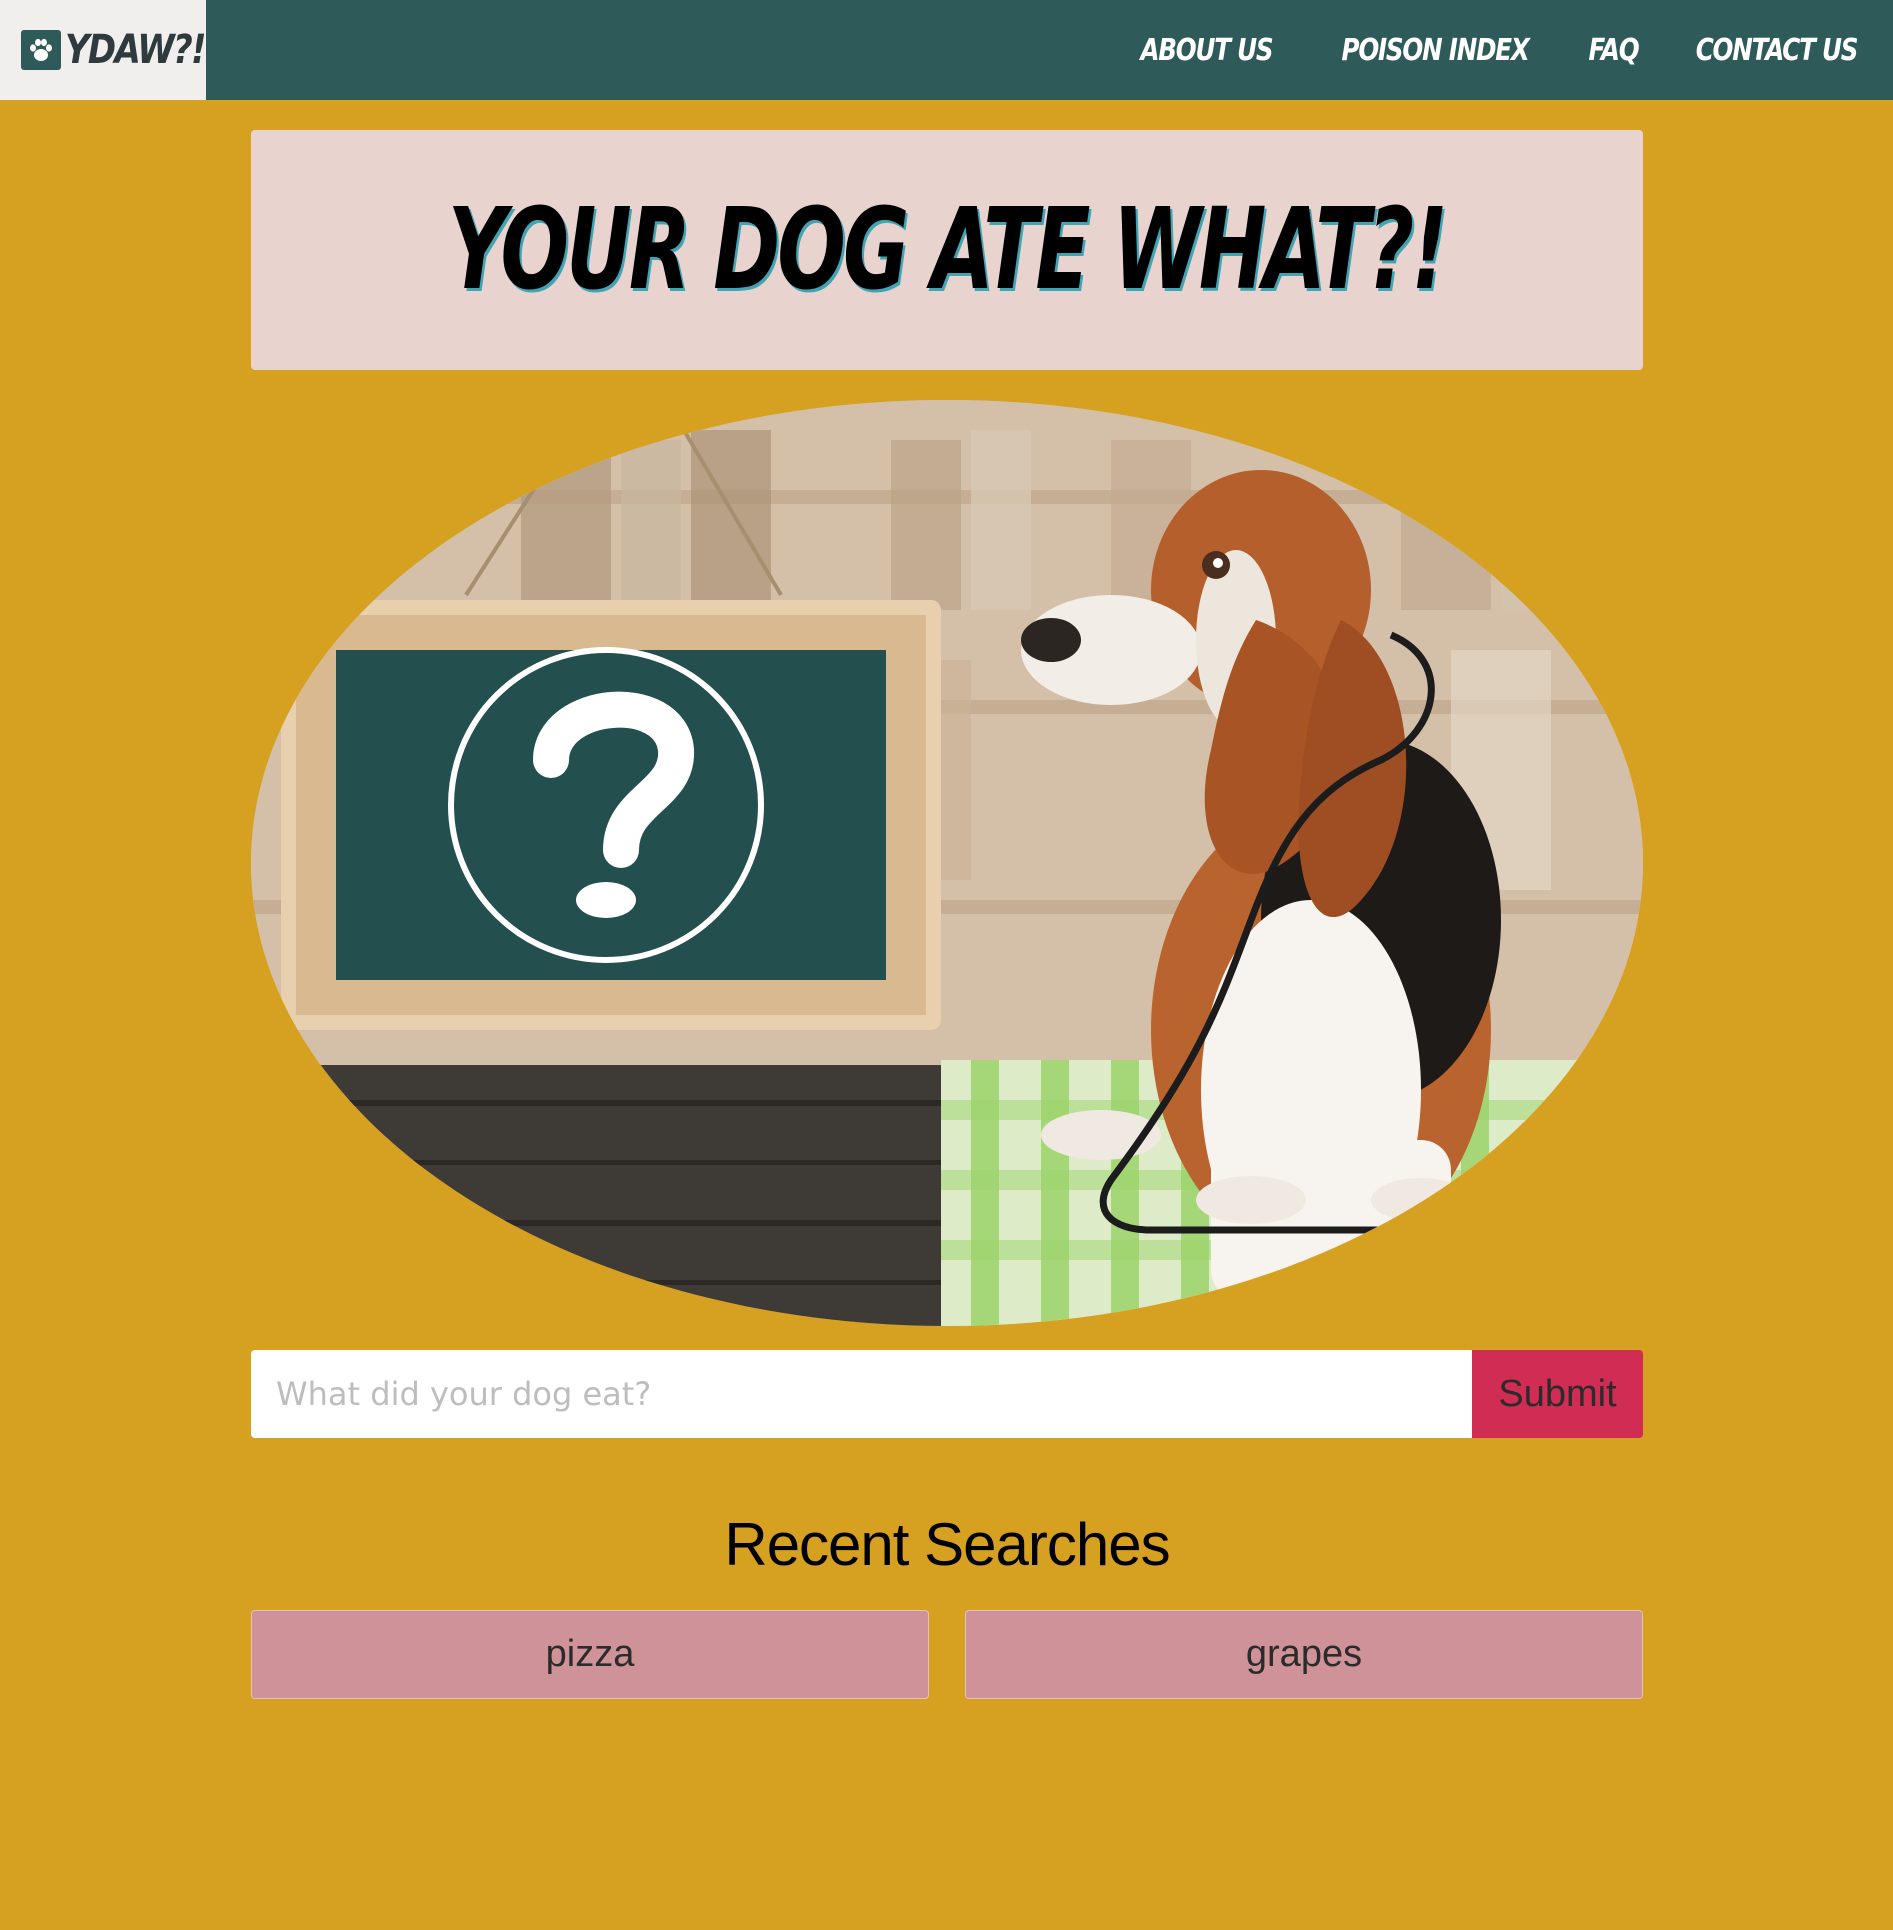 This screenshot has height=1930, width=1893. I want to click on nav-link-faq: FAQ, so click(1614, 50).